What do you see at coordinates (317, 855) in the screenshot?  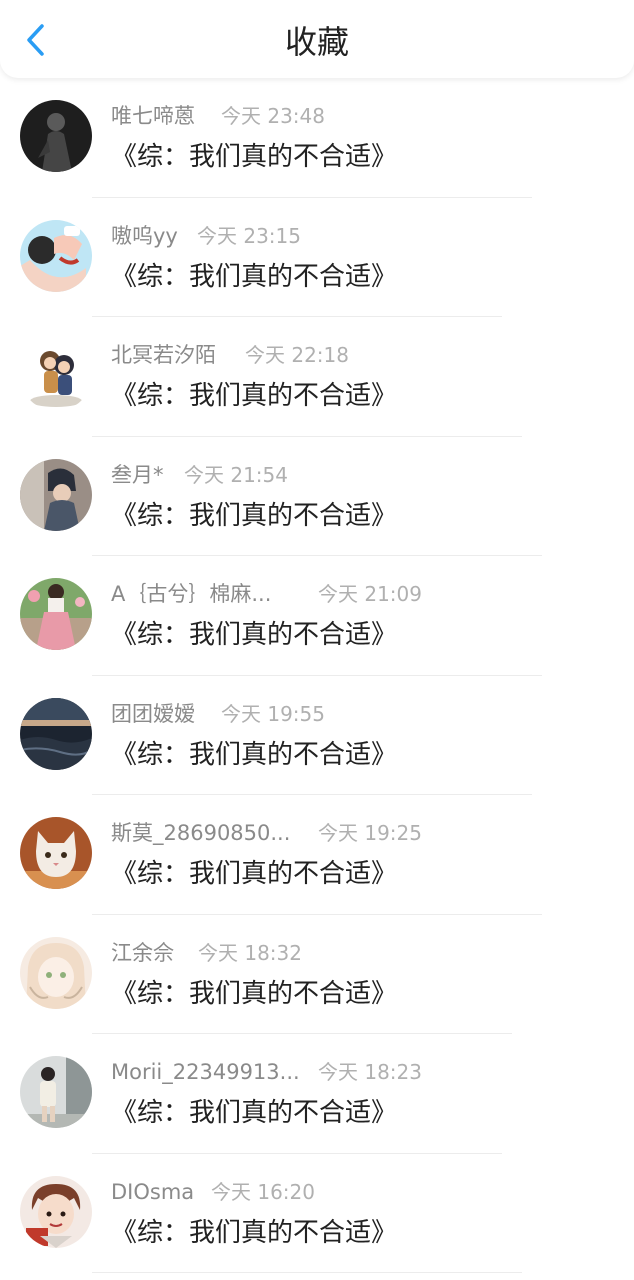 I see `list-item: 斯莫_28690850... 今天 19:25 《综：我们真的不合适》` at bounding box center [317, 855].